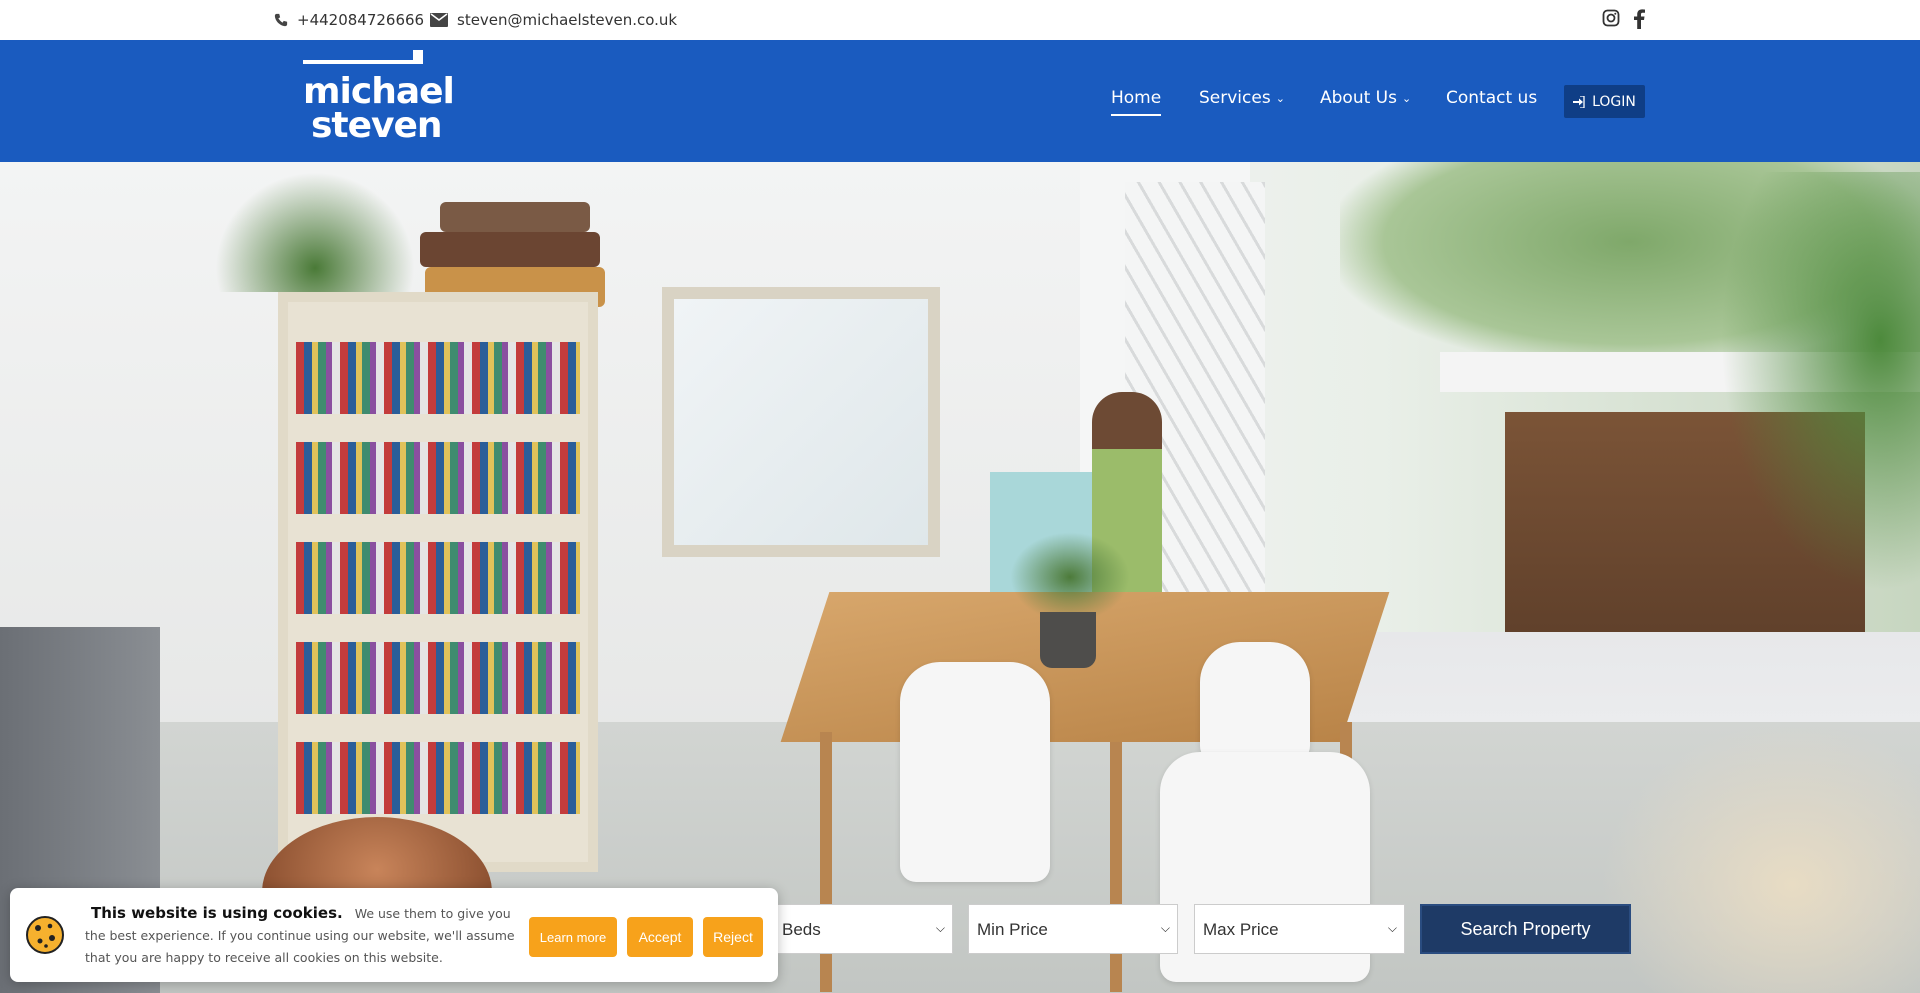  I want to click on envelope-icon, so click(439, 20).